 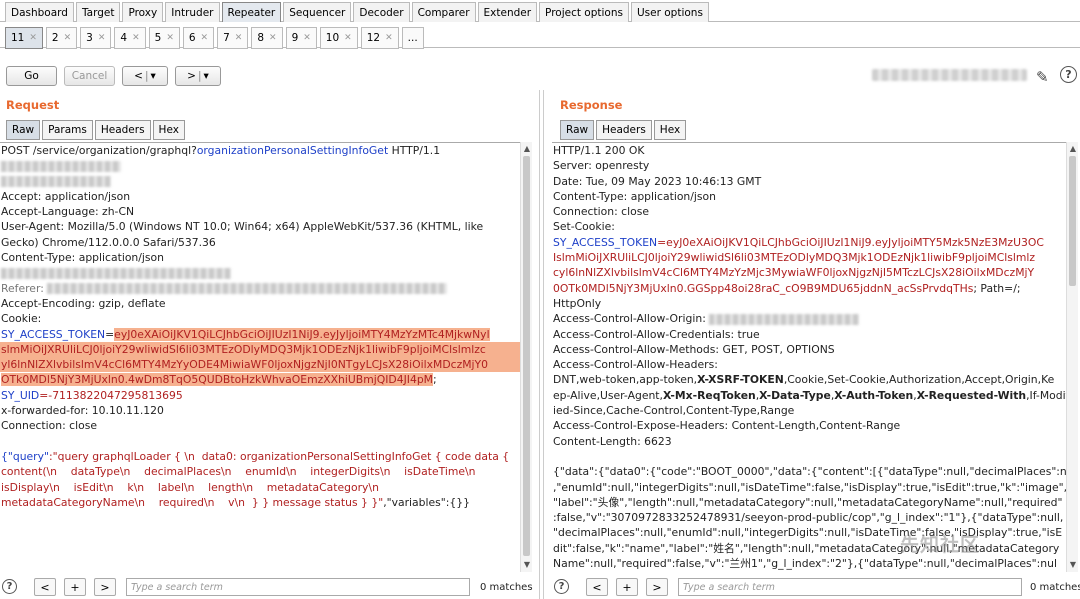 I want to click on response-line: Date: Tue, 09 May 2023 10:46:13 GMT, so click(x=657, y=181).